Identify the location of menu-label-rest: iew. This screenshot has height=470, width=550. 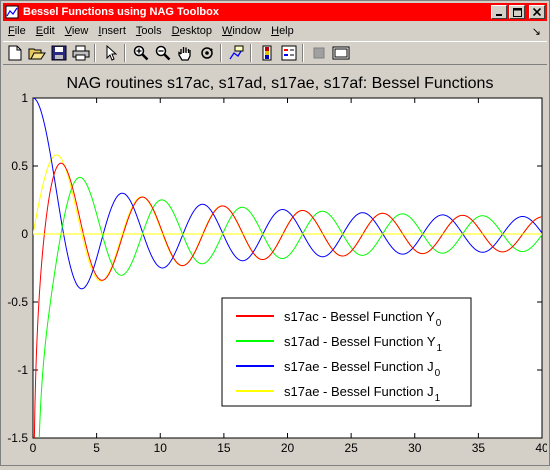
(80, 31).